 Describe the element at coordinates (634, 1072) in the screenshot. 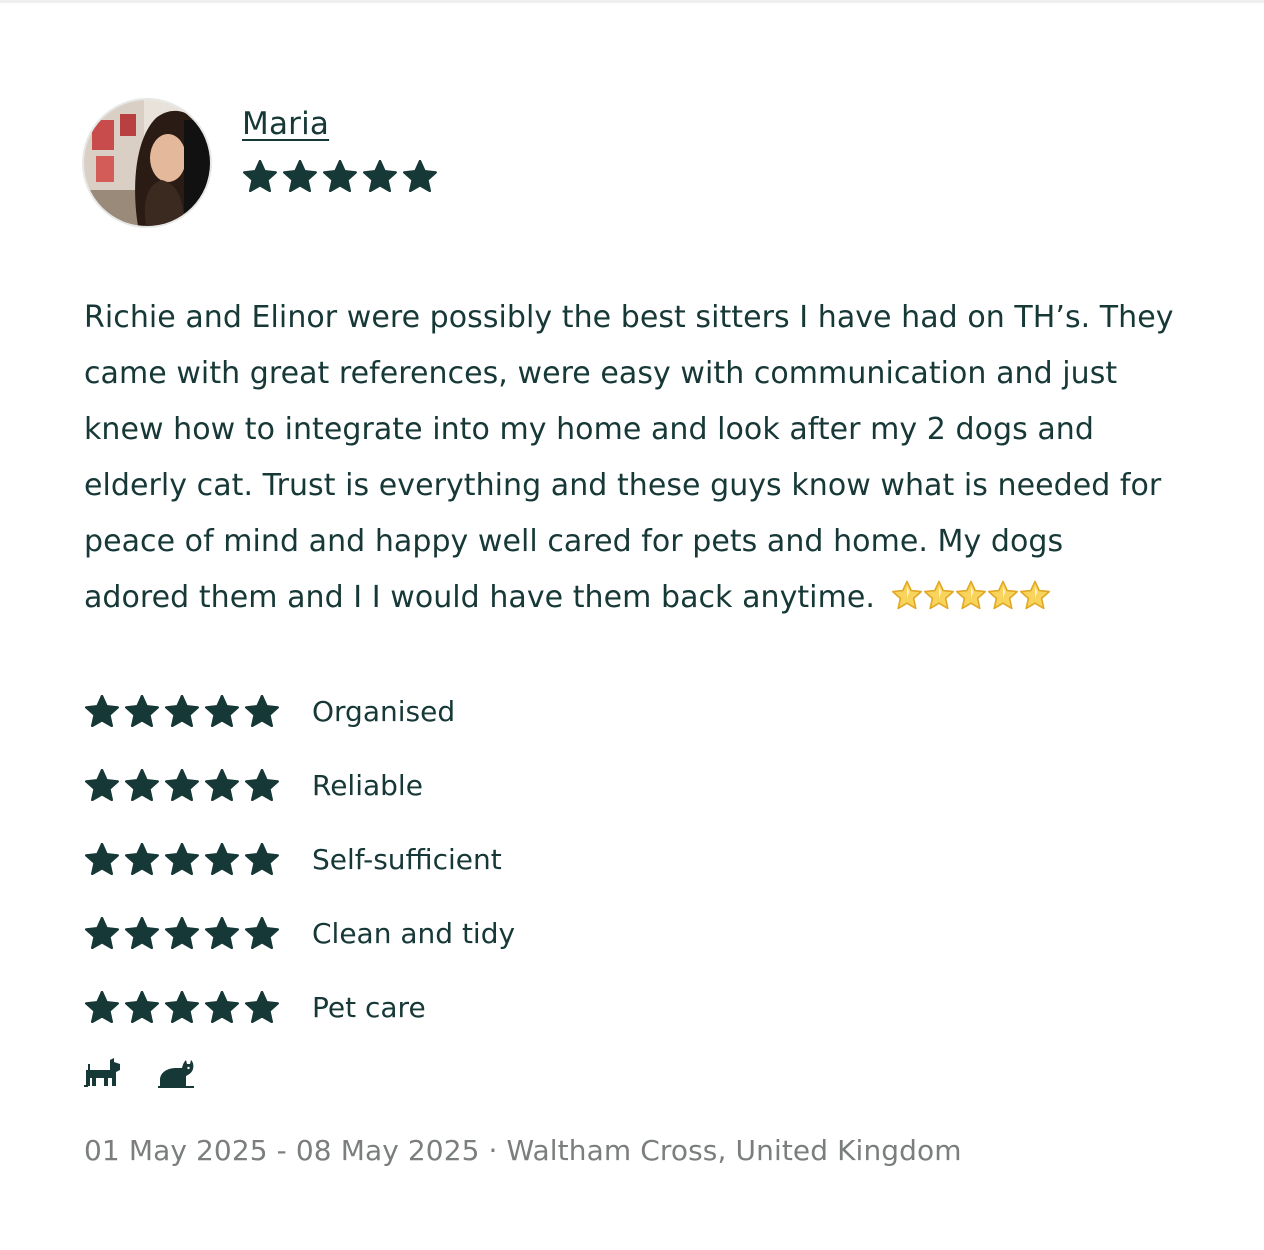

I see `pets-list` at that location.